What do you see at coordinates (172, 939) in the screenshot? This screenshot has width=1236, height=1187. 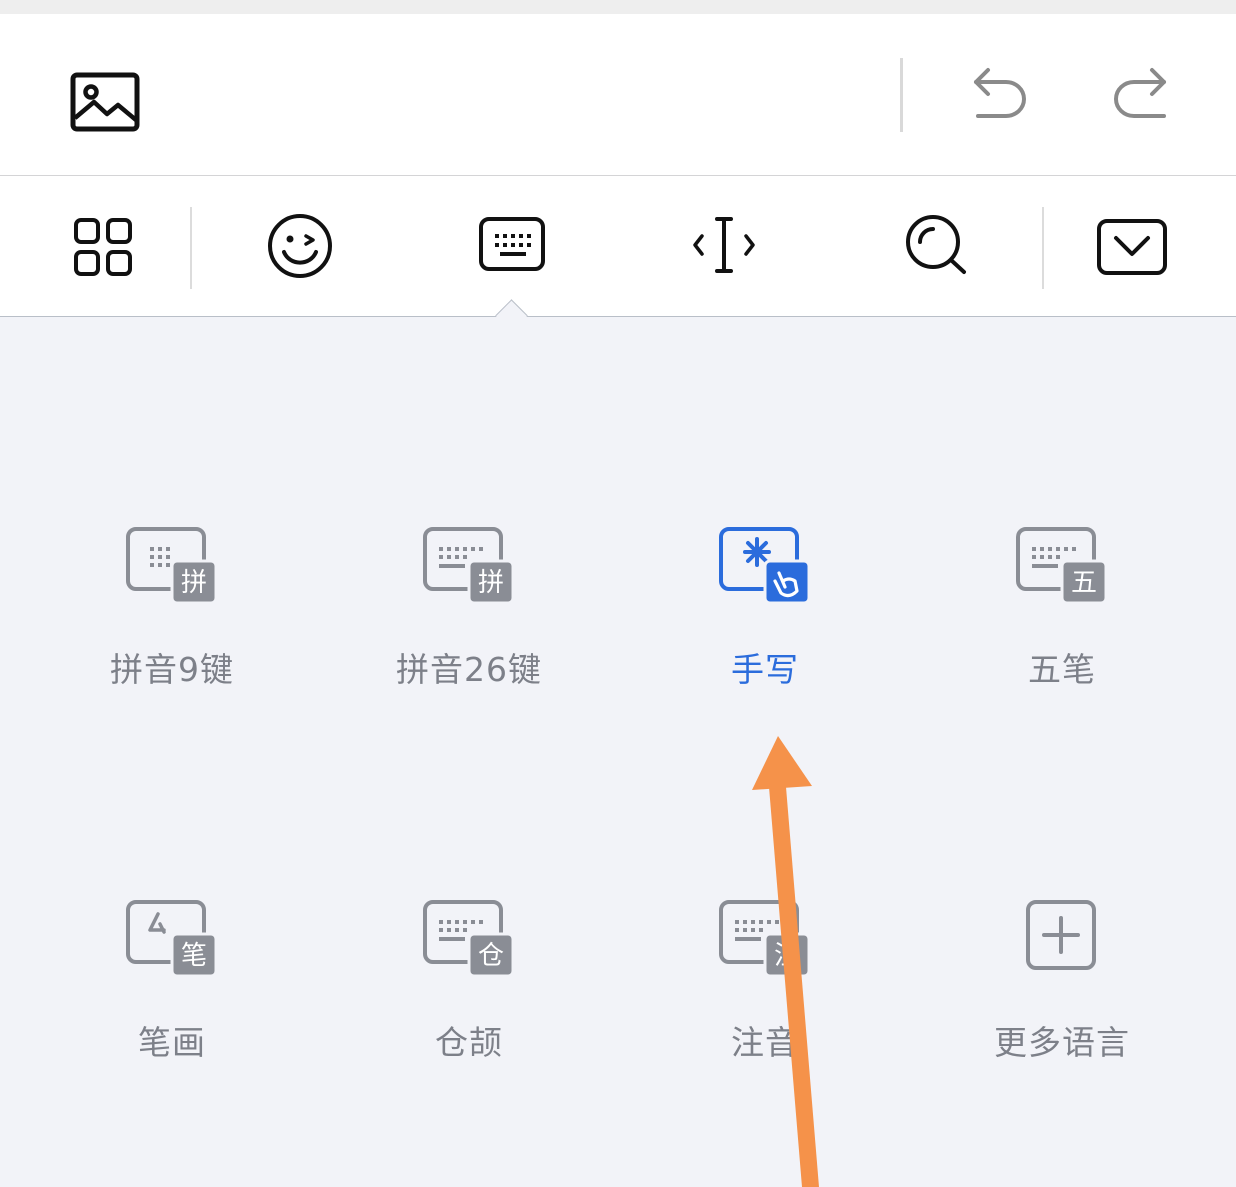 I see `stroke-icon: 笔` at bounding box center [172, 939].